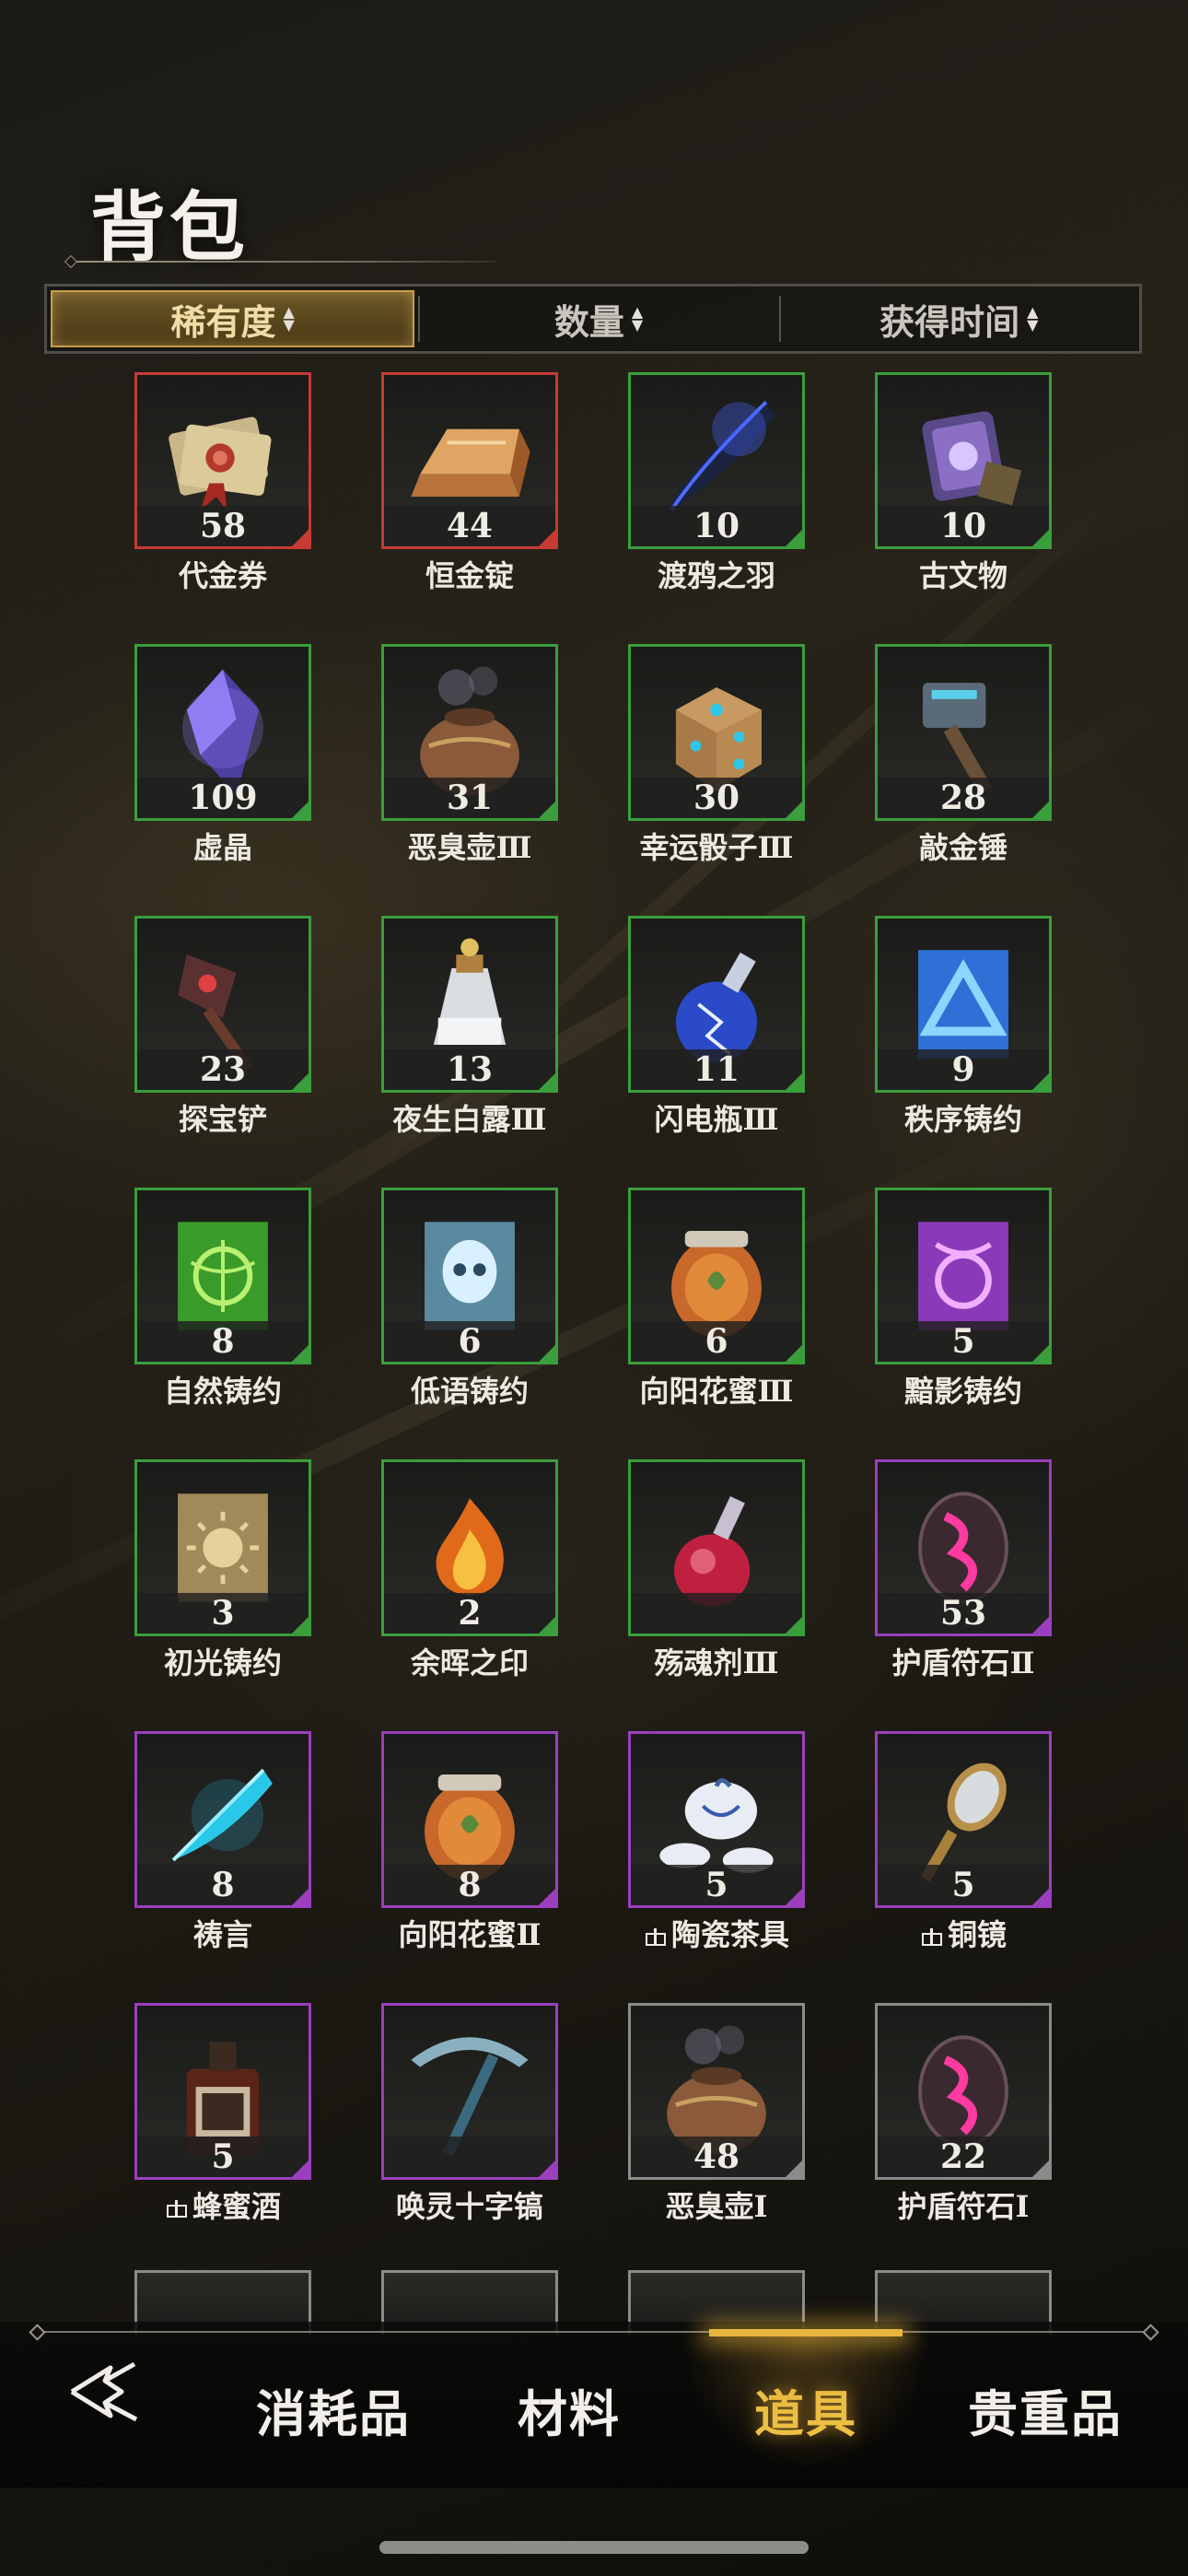 The height and width of the screenshot is (2576, 1188). Describe the element at coordinates (964, 798) in the screenshot. I see `item-count: 28` at that location.